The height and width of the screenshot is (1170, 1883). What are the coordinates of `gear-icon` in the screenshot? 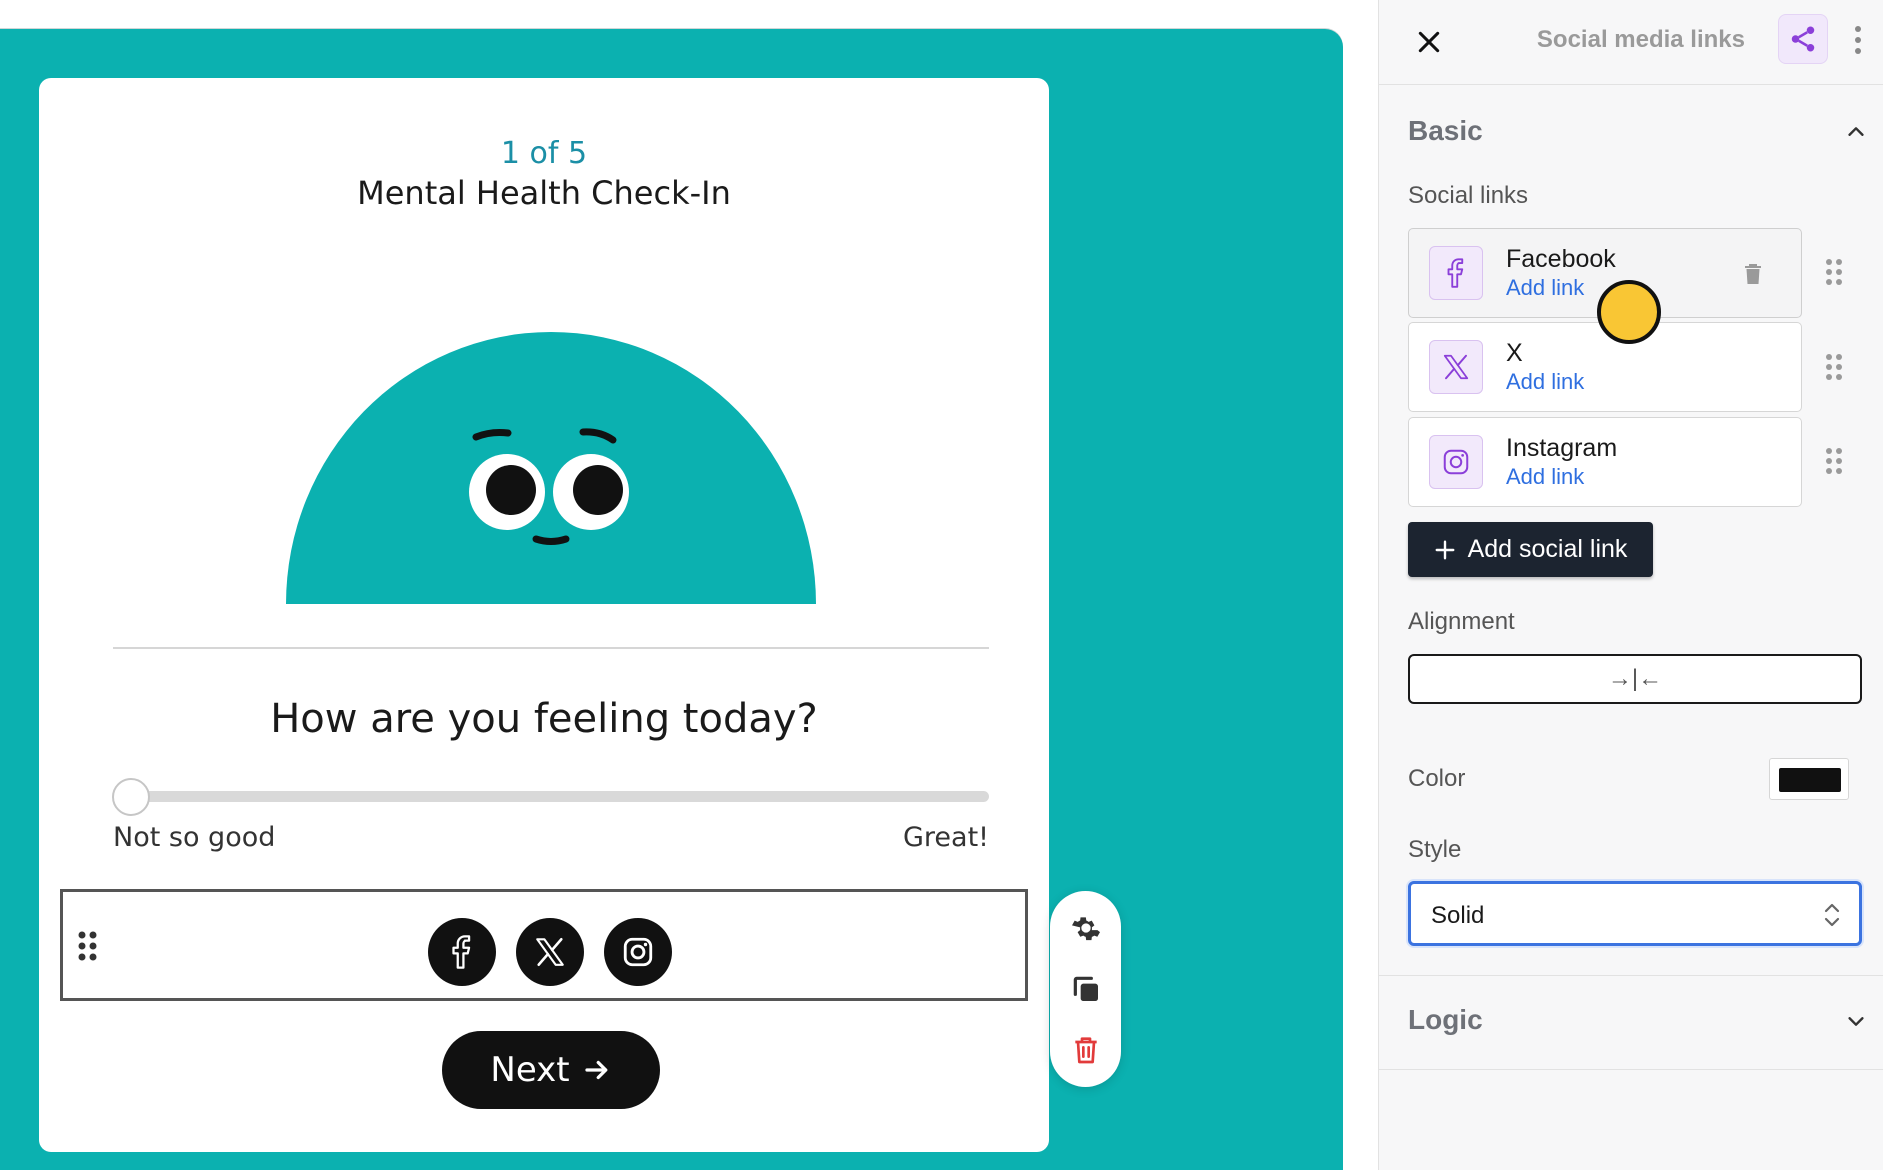 It's located at (1085, 928).